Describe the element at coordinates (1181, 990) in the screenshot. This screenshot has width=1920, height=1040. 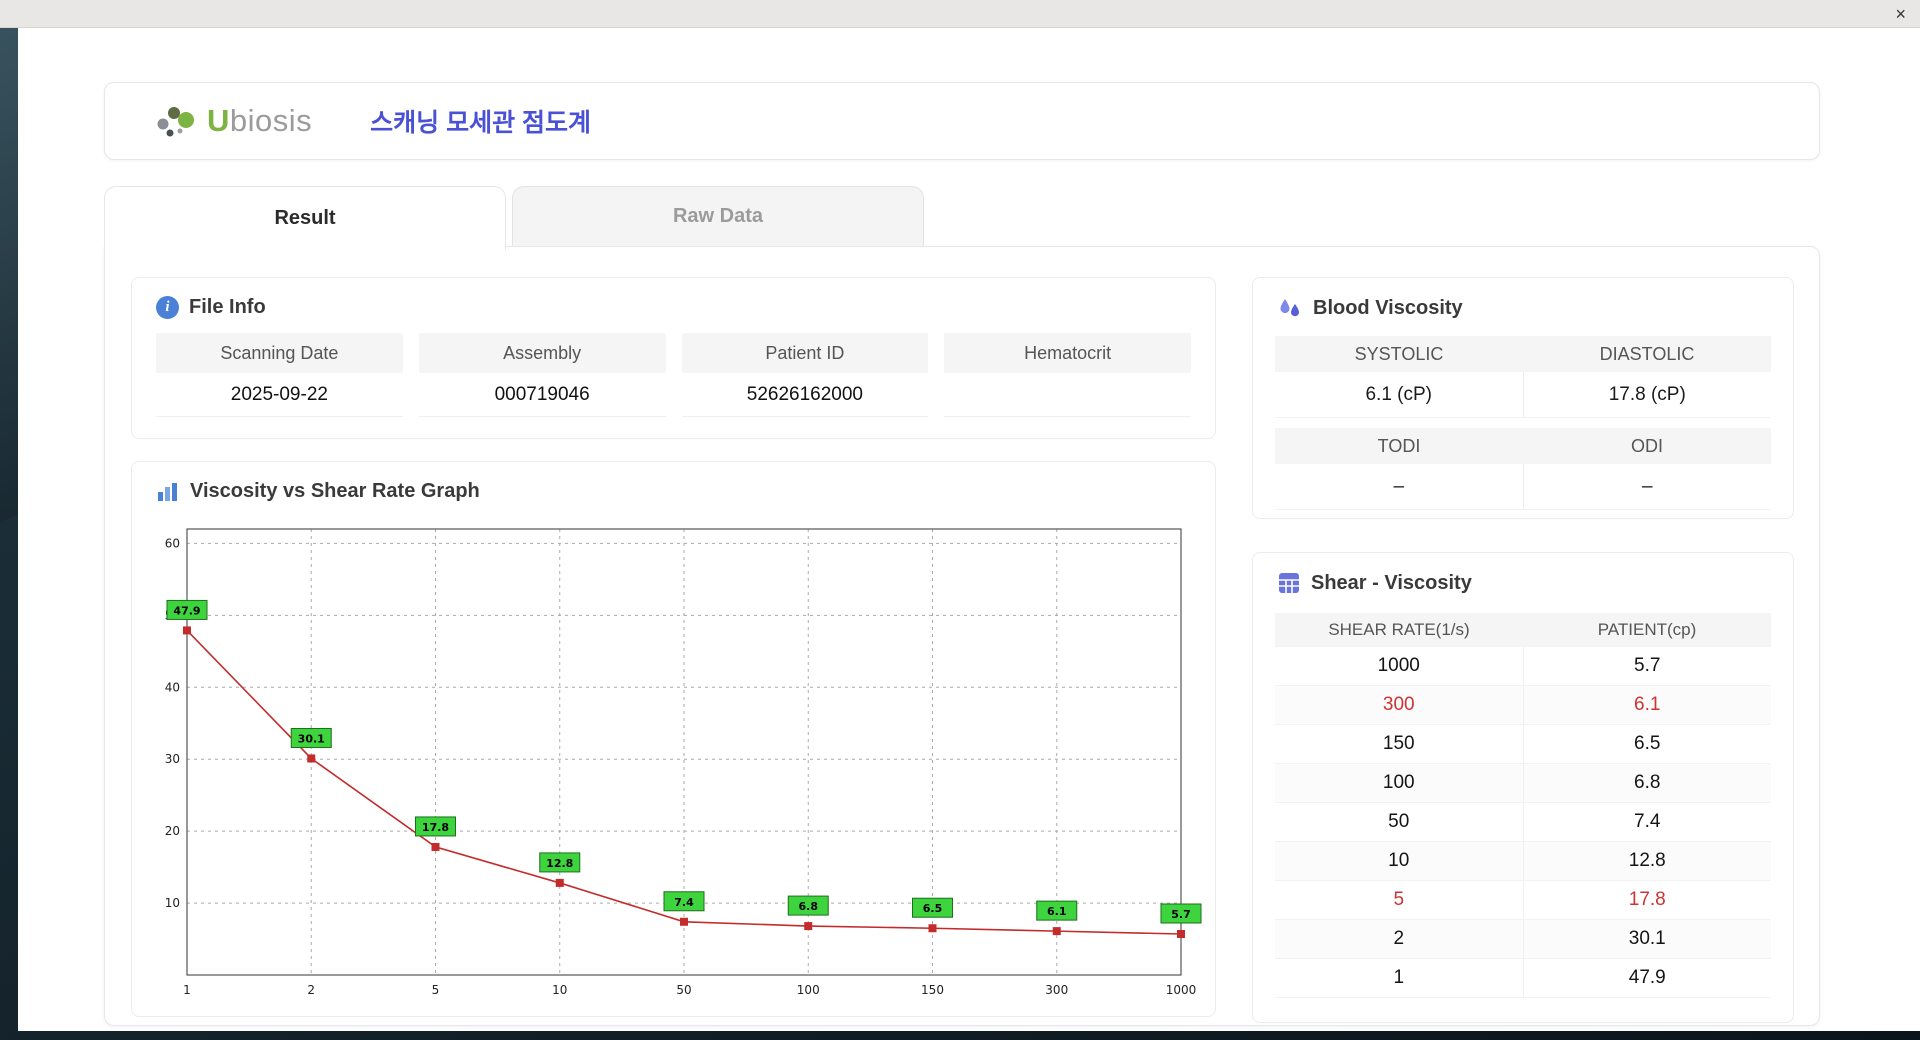
I see `svg-text: 1000` at that location.